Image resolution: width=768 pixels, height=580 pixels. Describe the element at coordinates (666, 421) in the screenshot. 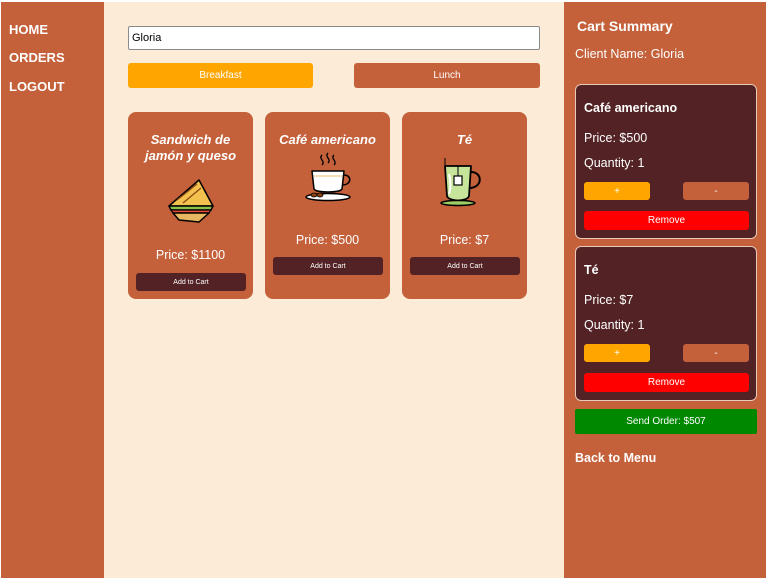

I see `send-order-button: Send Order: $507` at that location.